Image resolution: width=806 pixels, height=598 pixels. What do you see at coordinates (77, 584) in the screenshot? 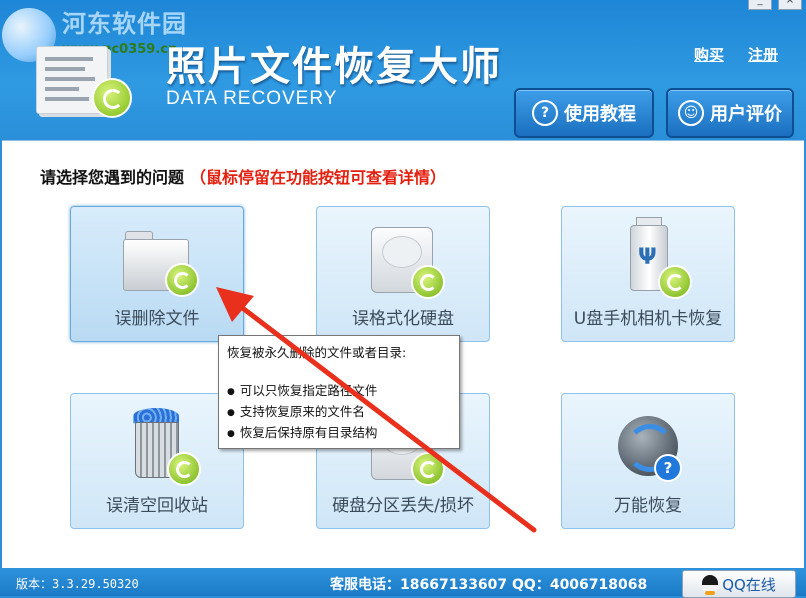
I see `version-text: 版本：3.3.29.50320` at bounding box center [77, 584].